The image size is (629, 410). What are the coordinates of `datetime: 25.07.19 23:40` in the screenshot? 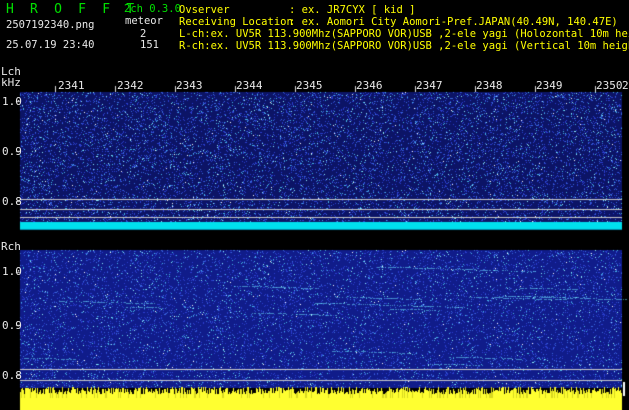 It's located at (50, 45).